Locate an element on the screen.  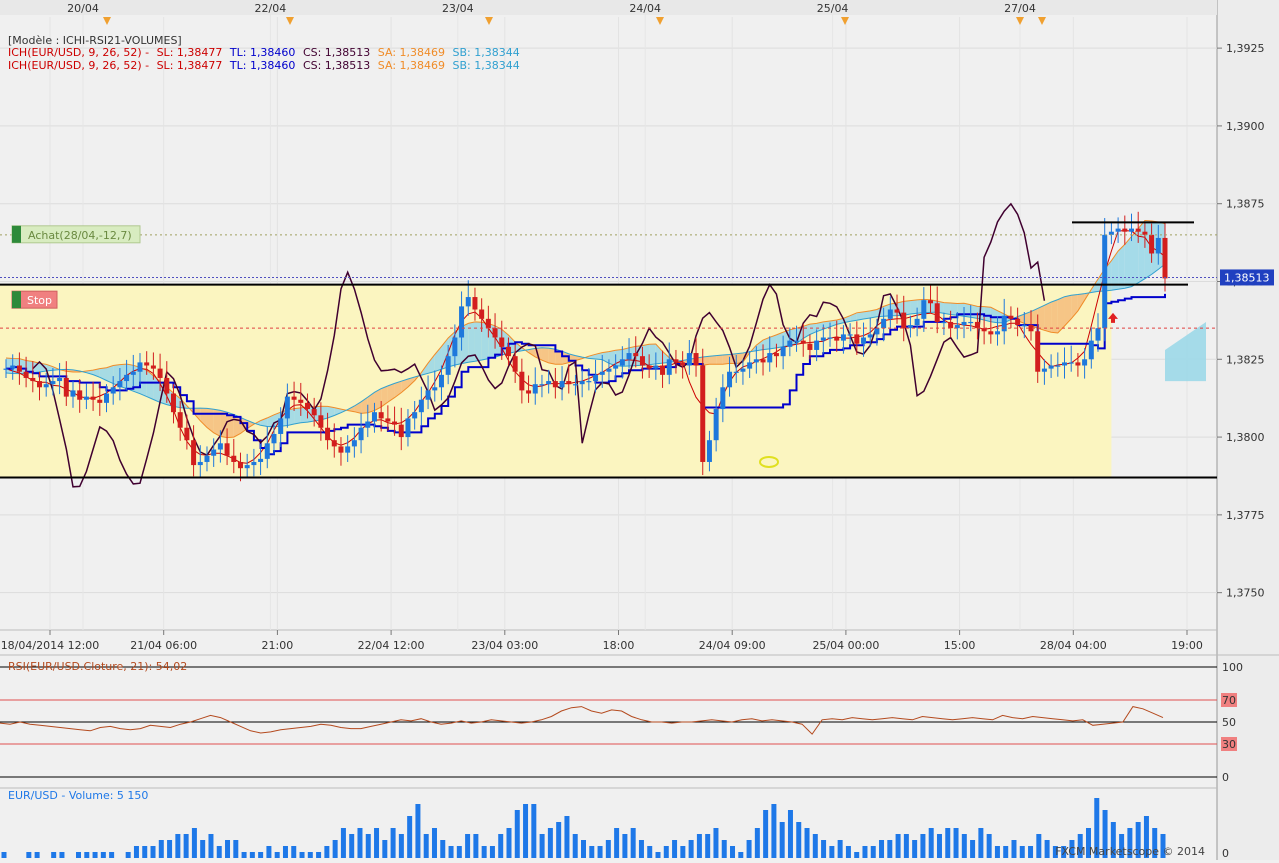
x-tick-label: 28/04 04:00 is located at coordinates (1073, 645).